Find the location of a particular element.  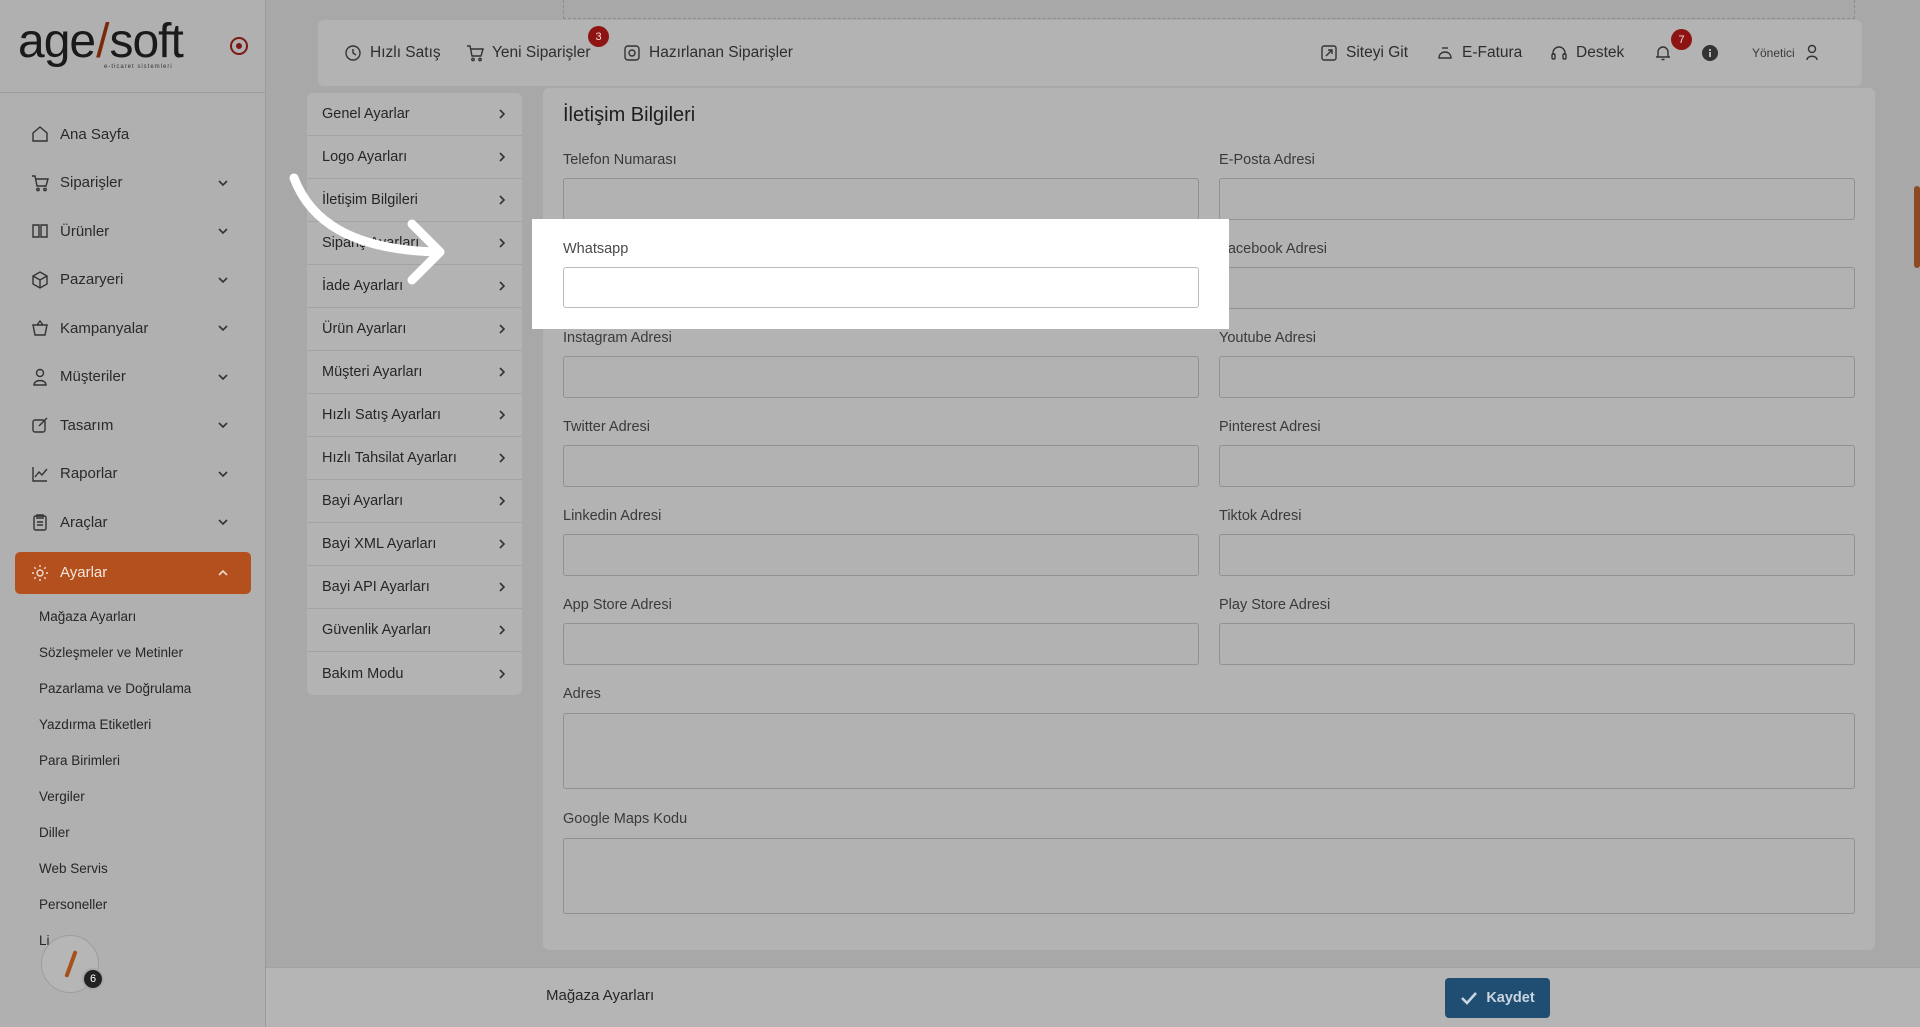

phone-label: Telefon Numarası is located at coordinates (620, 160).